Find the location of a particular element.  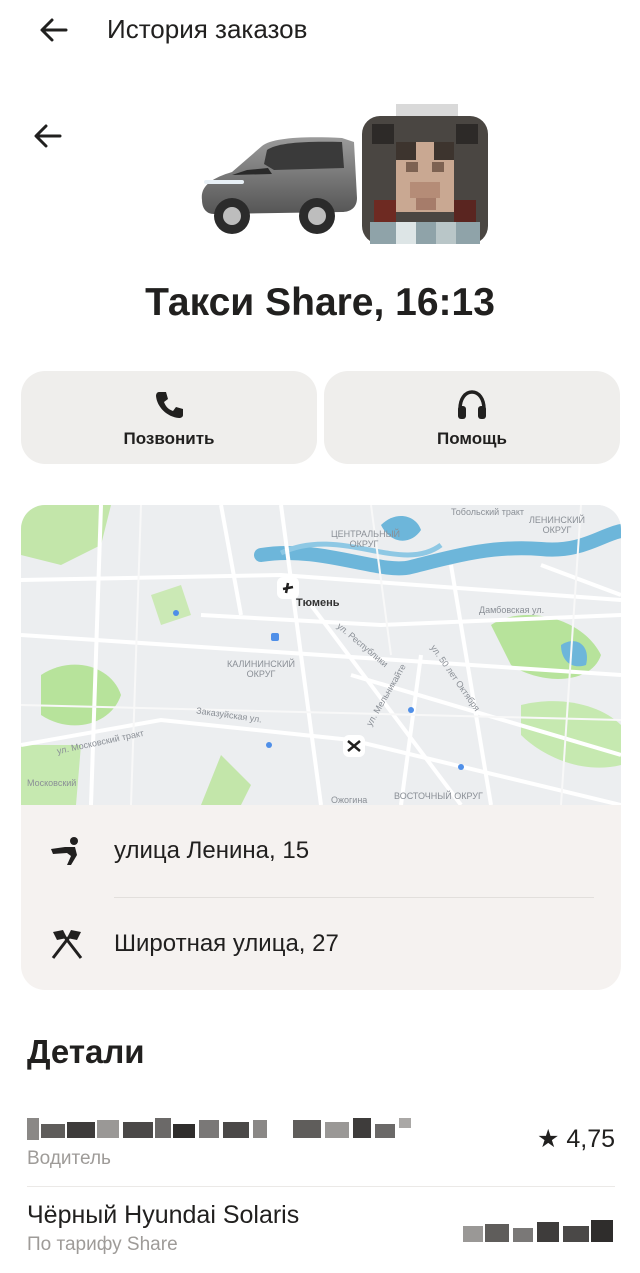

driver-avatar is located at coordinates (425, 179).